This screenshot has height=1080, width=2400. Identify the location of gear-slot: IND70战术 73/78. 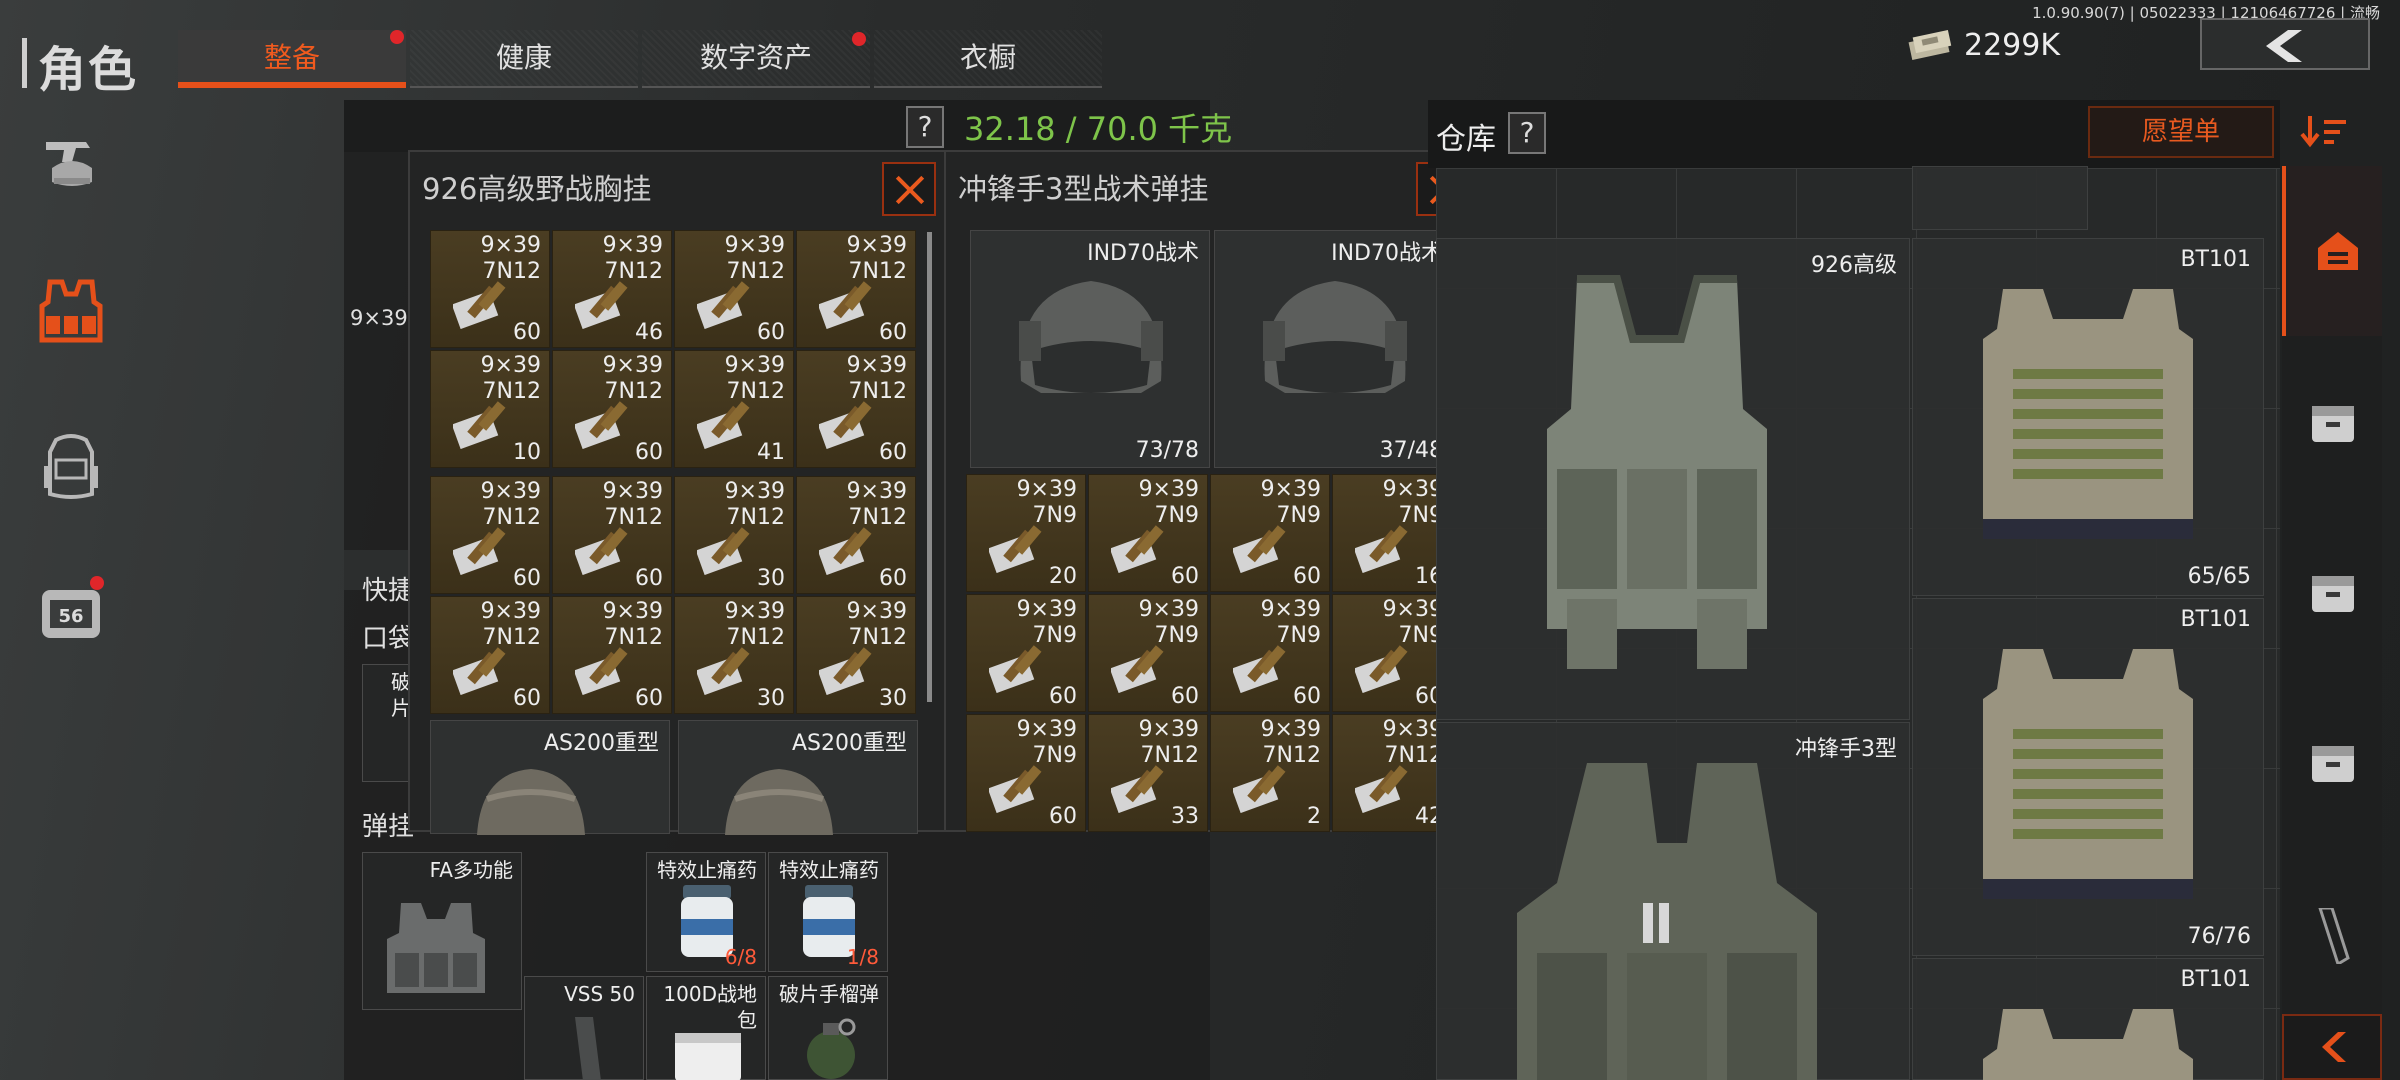
(1090, 349).